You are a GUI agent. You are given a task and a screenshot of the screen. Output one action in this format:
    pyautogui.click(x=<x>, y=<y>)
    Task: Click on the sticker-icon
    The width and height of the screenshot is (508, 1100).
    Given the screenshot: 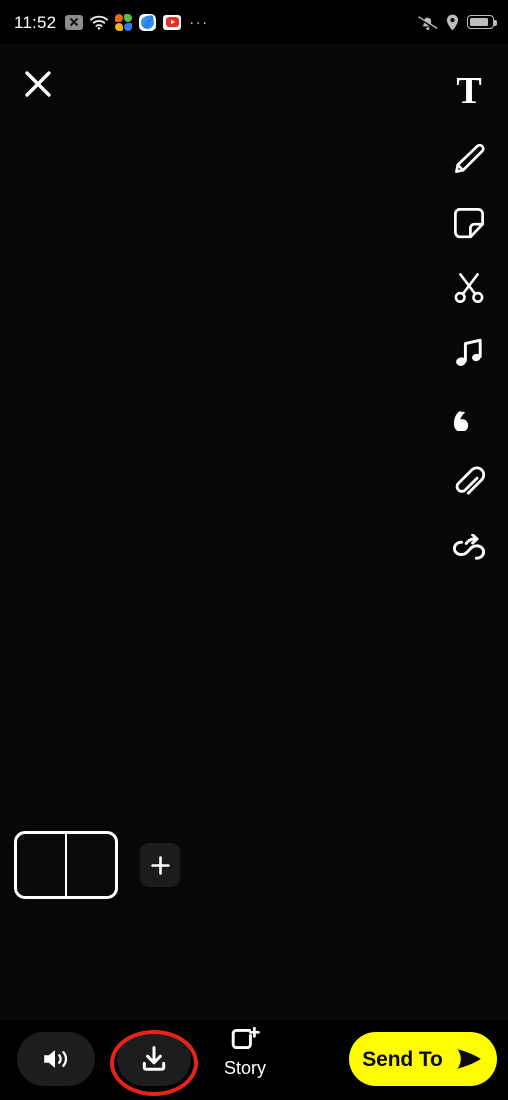 What is the action you would take?
    pyautogui.click(x=469, y=222)
    